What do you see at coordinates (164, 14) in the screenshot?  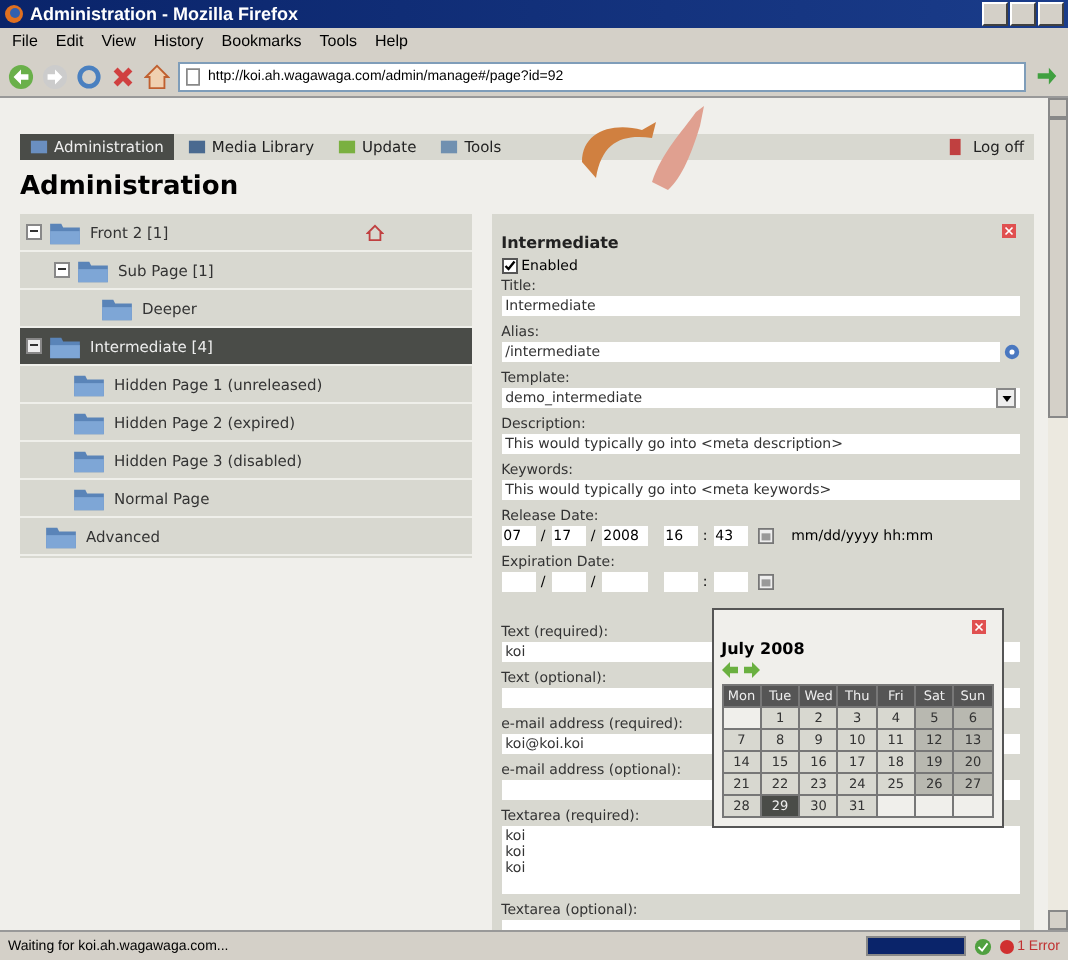 I see `window-title: Administration - Mozilla Firefox` at bounding box center [164, 14].